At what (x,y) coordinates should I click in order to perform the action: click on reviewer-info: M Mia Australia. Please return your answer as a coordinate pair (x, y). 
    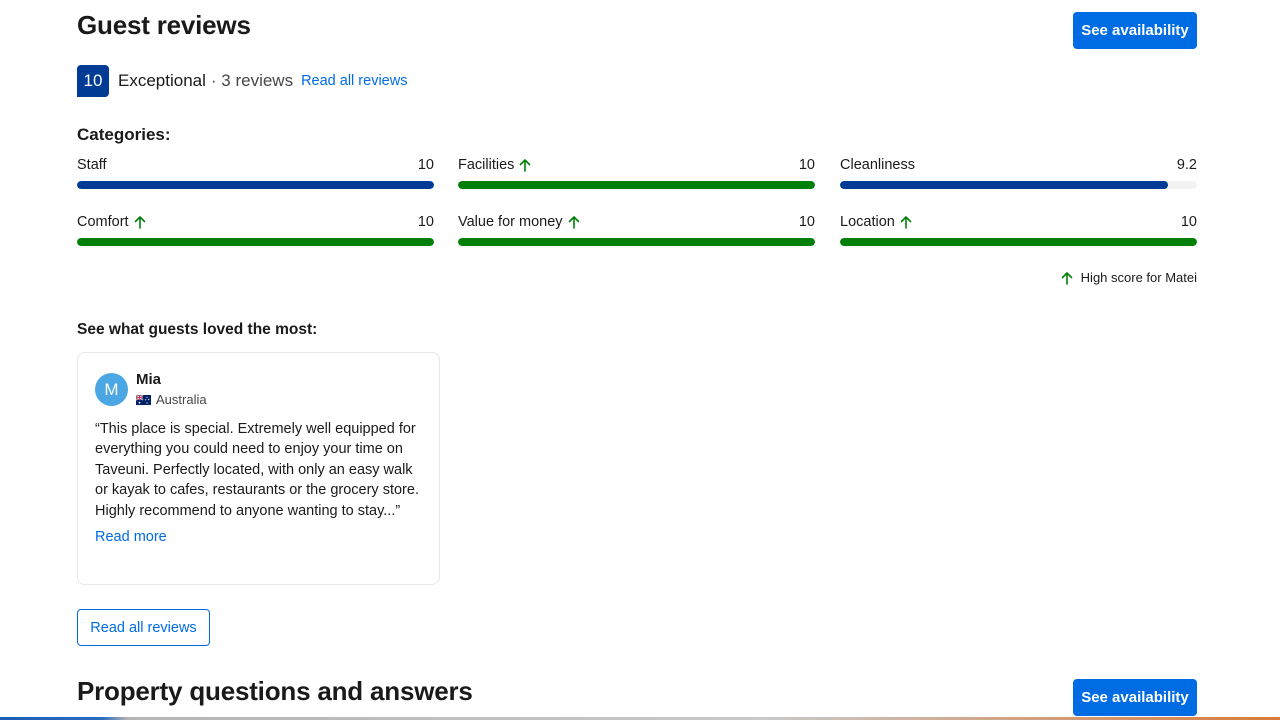
    Looking at the image, I should click on (259, 389).